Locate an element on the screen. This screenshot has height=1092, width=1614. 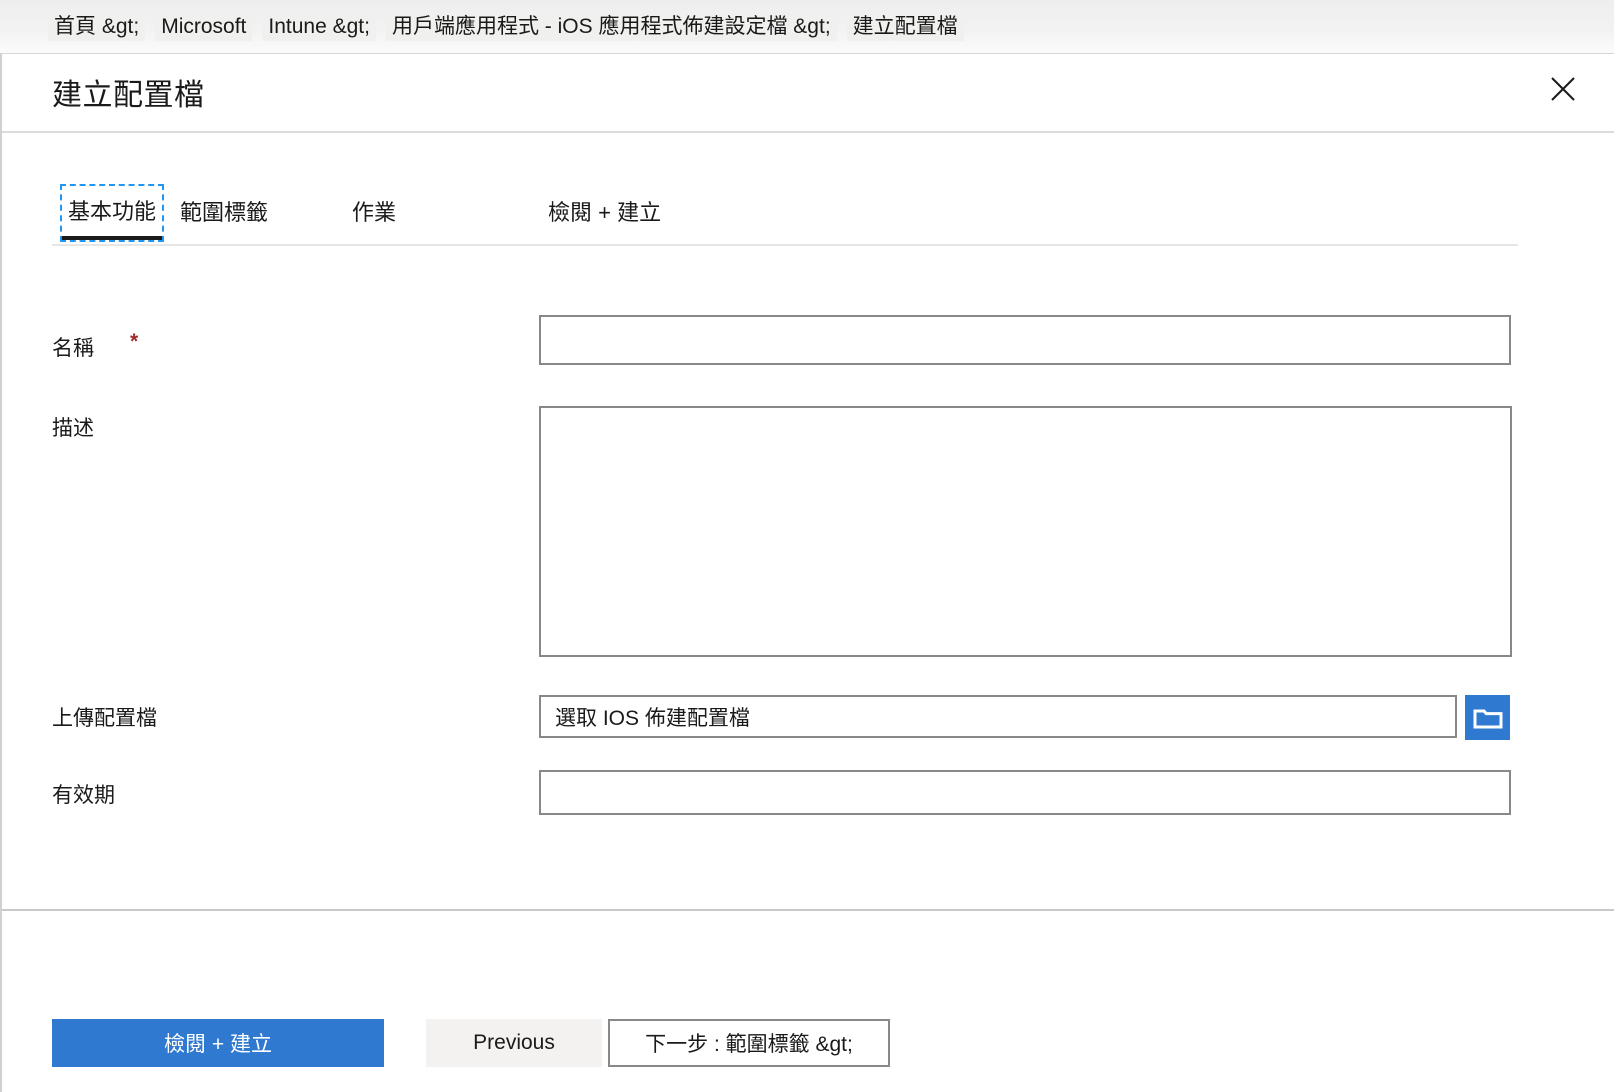
folder-icon is located at coordinates (1488, 718).